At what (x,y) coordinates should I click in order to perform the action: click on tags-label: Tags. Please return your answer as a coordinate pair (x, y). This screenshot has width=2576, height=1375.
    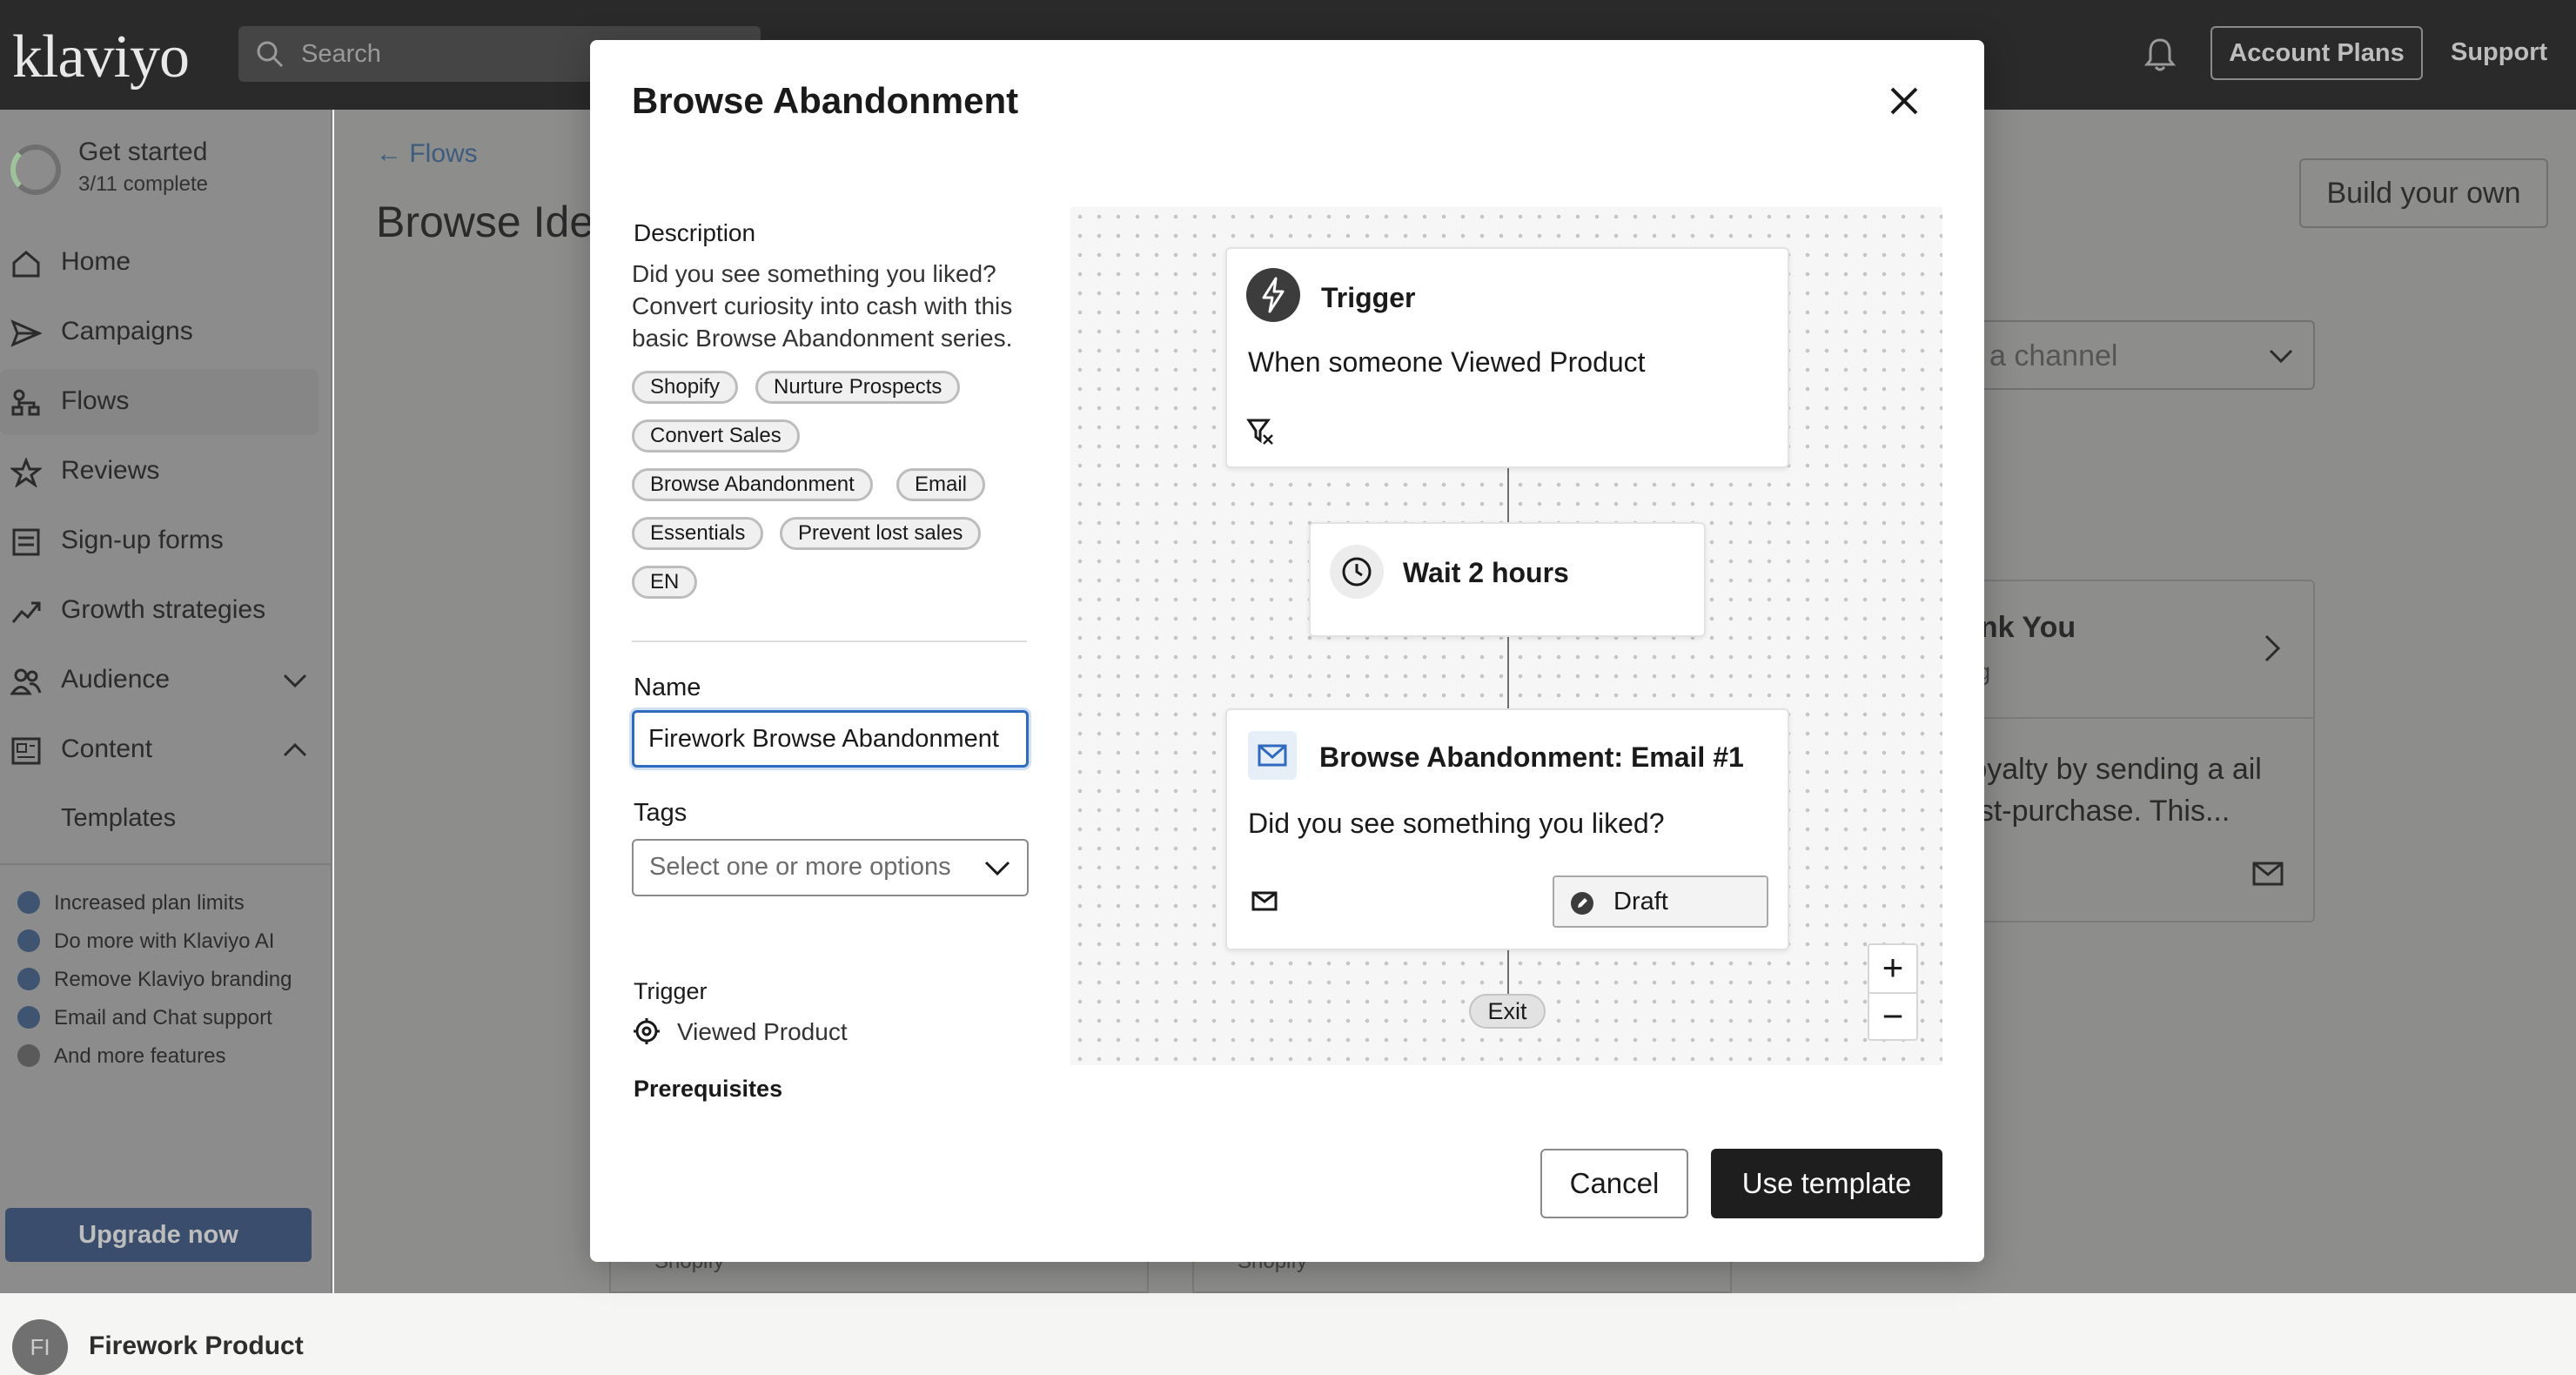
    Looking at the image, I should click on (661, 813).